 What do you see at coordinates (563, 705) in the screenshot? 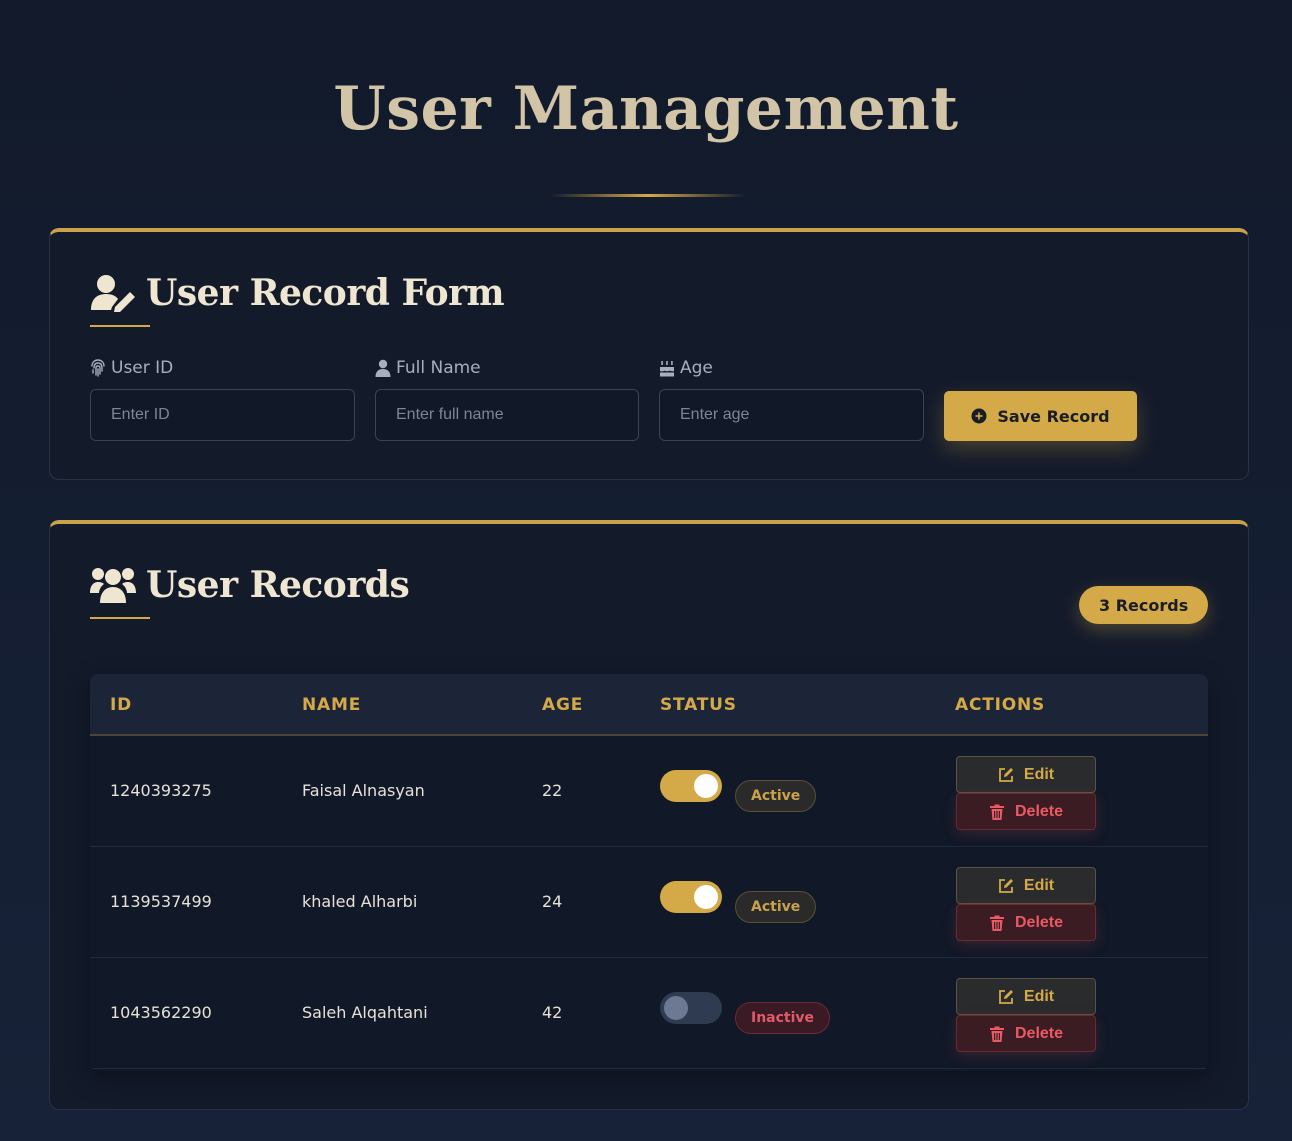
I see `column-header-age: AGE` at bounding box center [563, 705].